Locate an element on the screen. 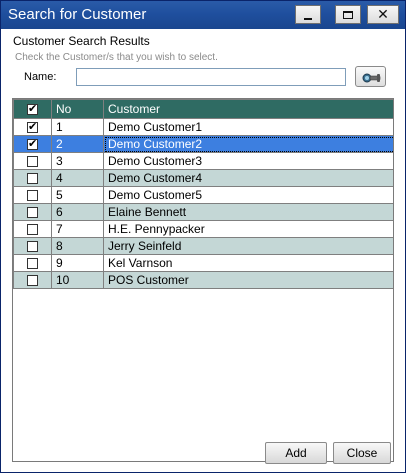  table-row: 5 Demo Customer5 is located at coordinates (203, 195).